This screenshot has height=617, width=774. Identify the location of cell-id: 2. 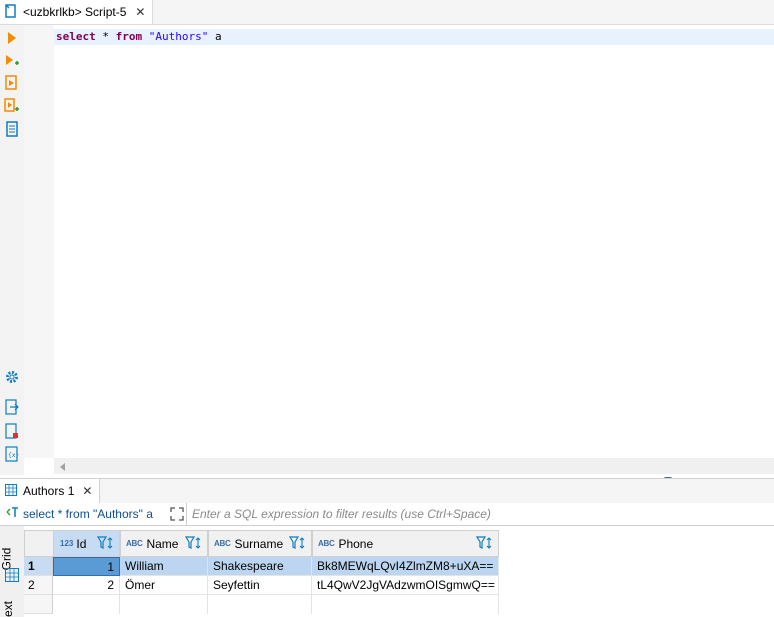
(86, 585).